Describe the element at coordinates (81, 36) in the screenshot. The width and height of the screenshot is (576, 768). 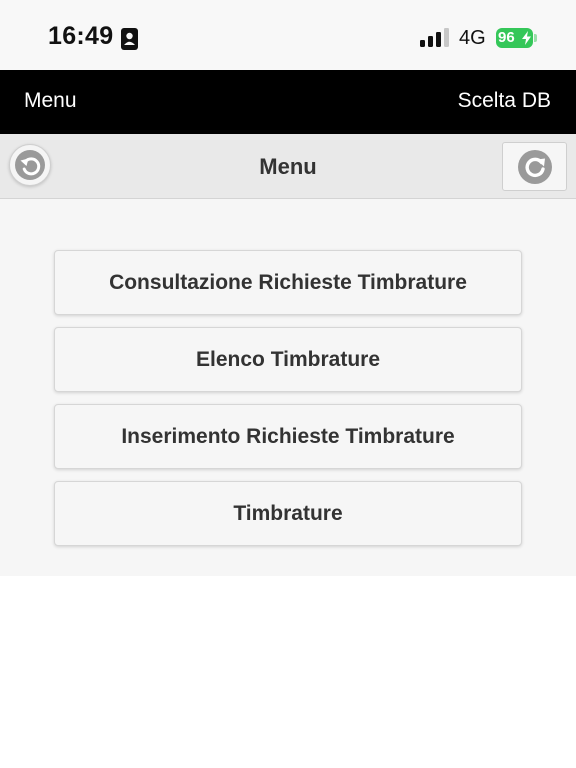
I see `status-time: 16:49` at that location.